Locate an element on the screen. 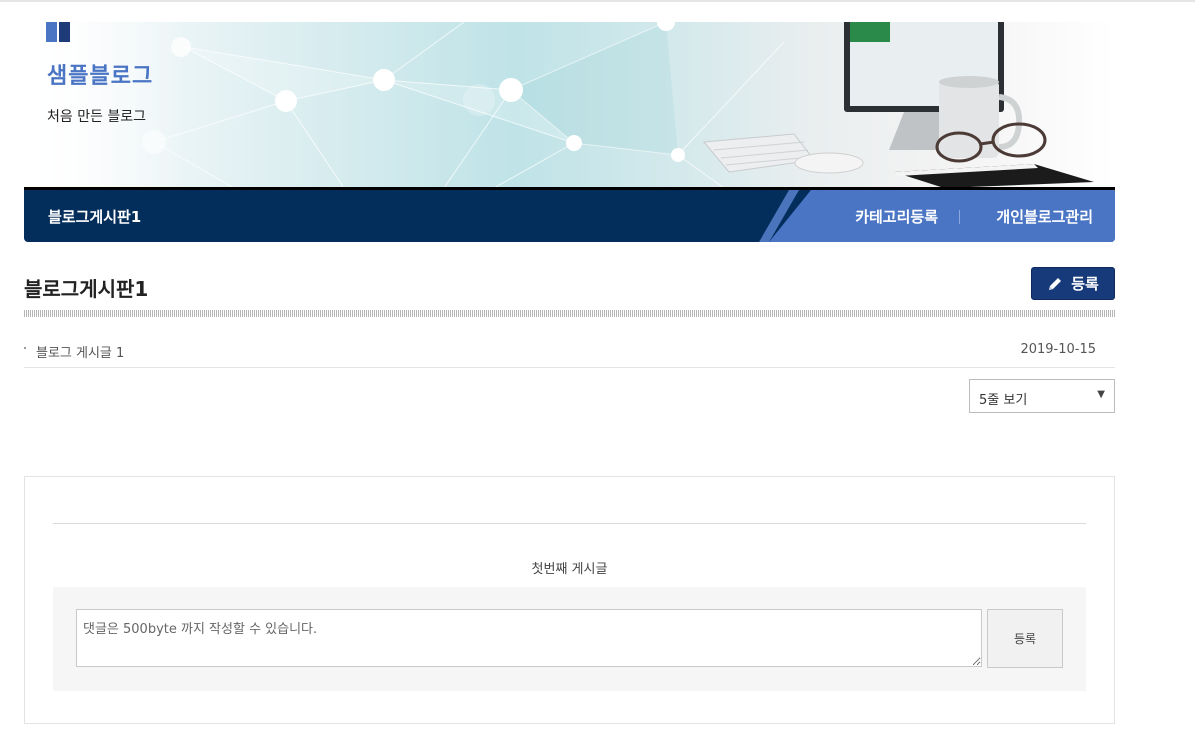 The height and width of the screenshot is (745, 1195). nav-current-board: 블로그게시판1 is located at coordinates (94, 216).